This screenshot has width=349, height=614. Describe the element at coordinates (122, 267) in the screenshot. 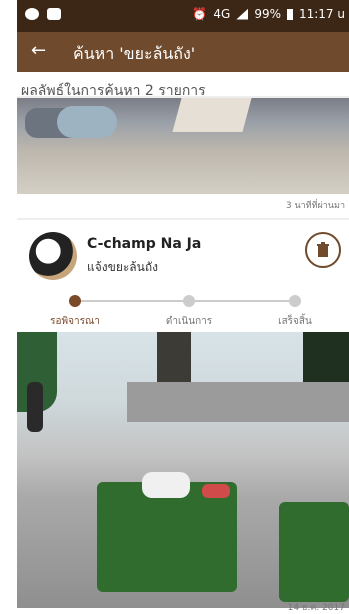

I see `report-title: แจ้งขยะล้นถัง` at that location.